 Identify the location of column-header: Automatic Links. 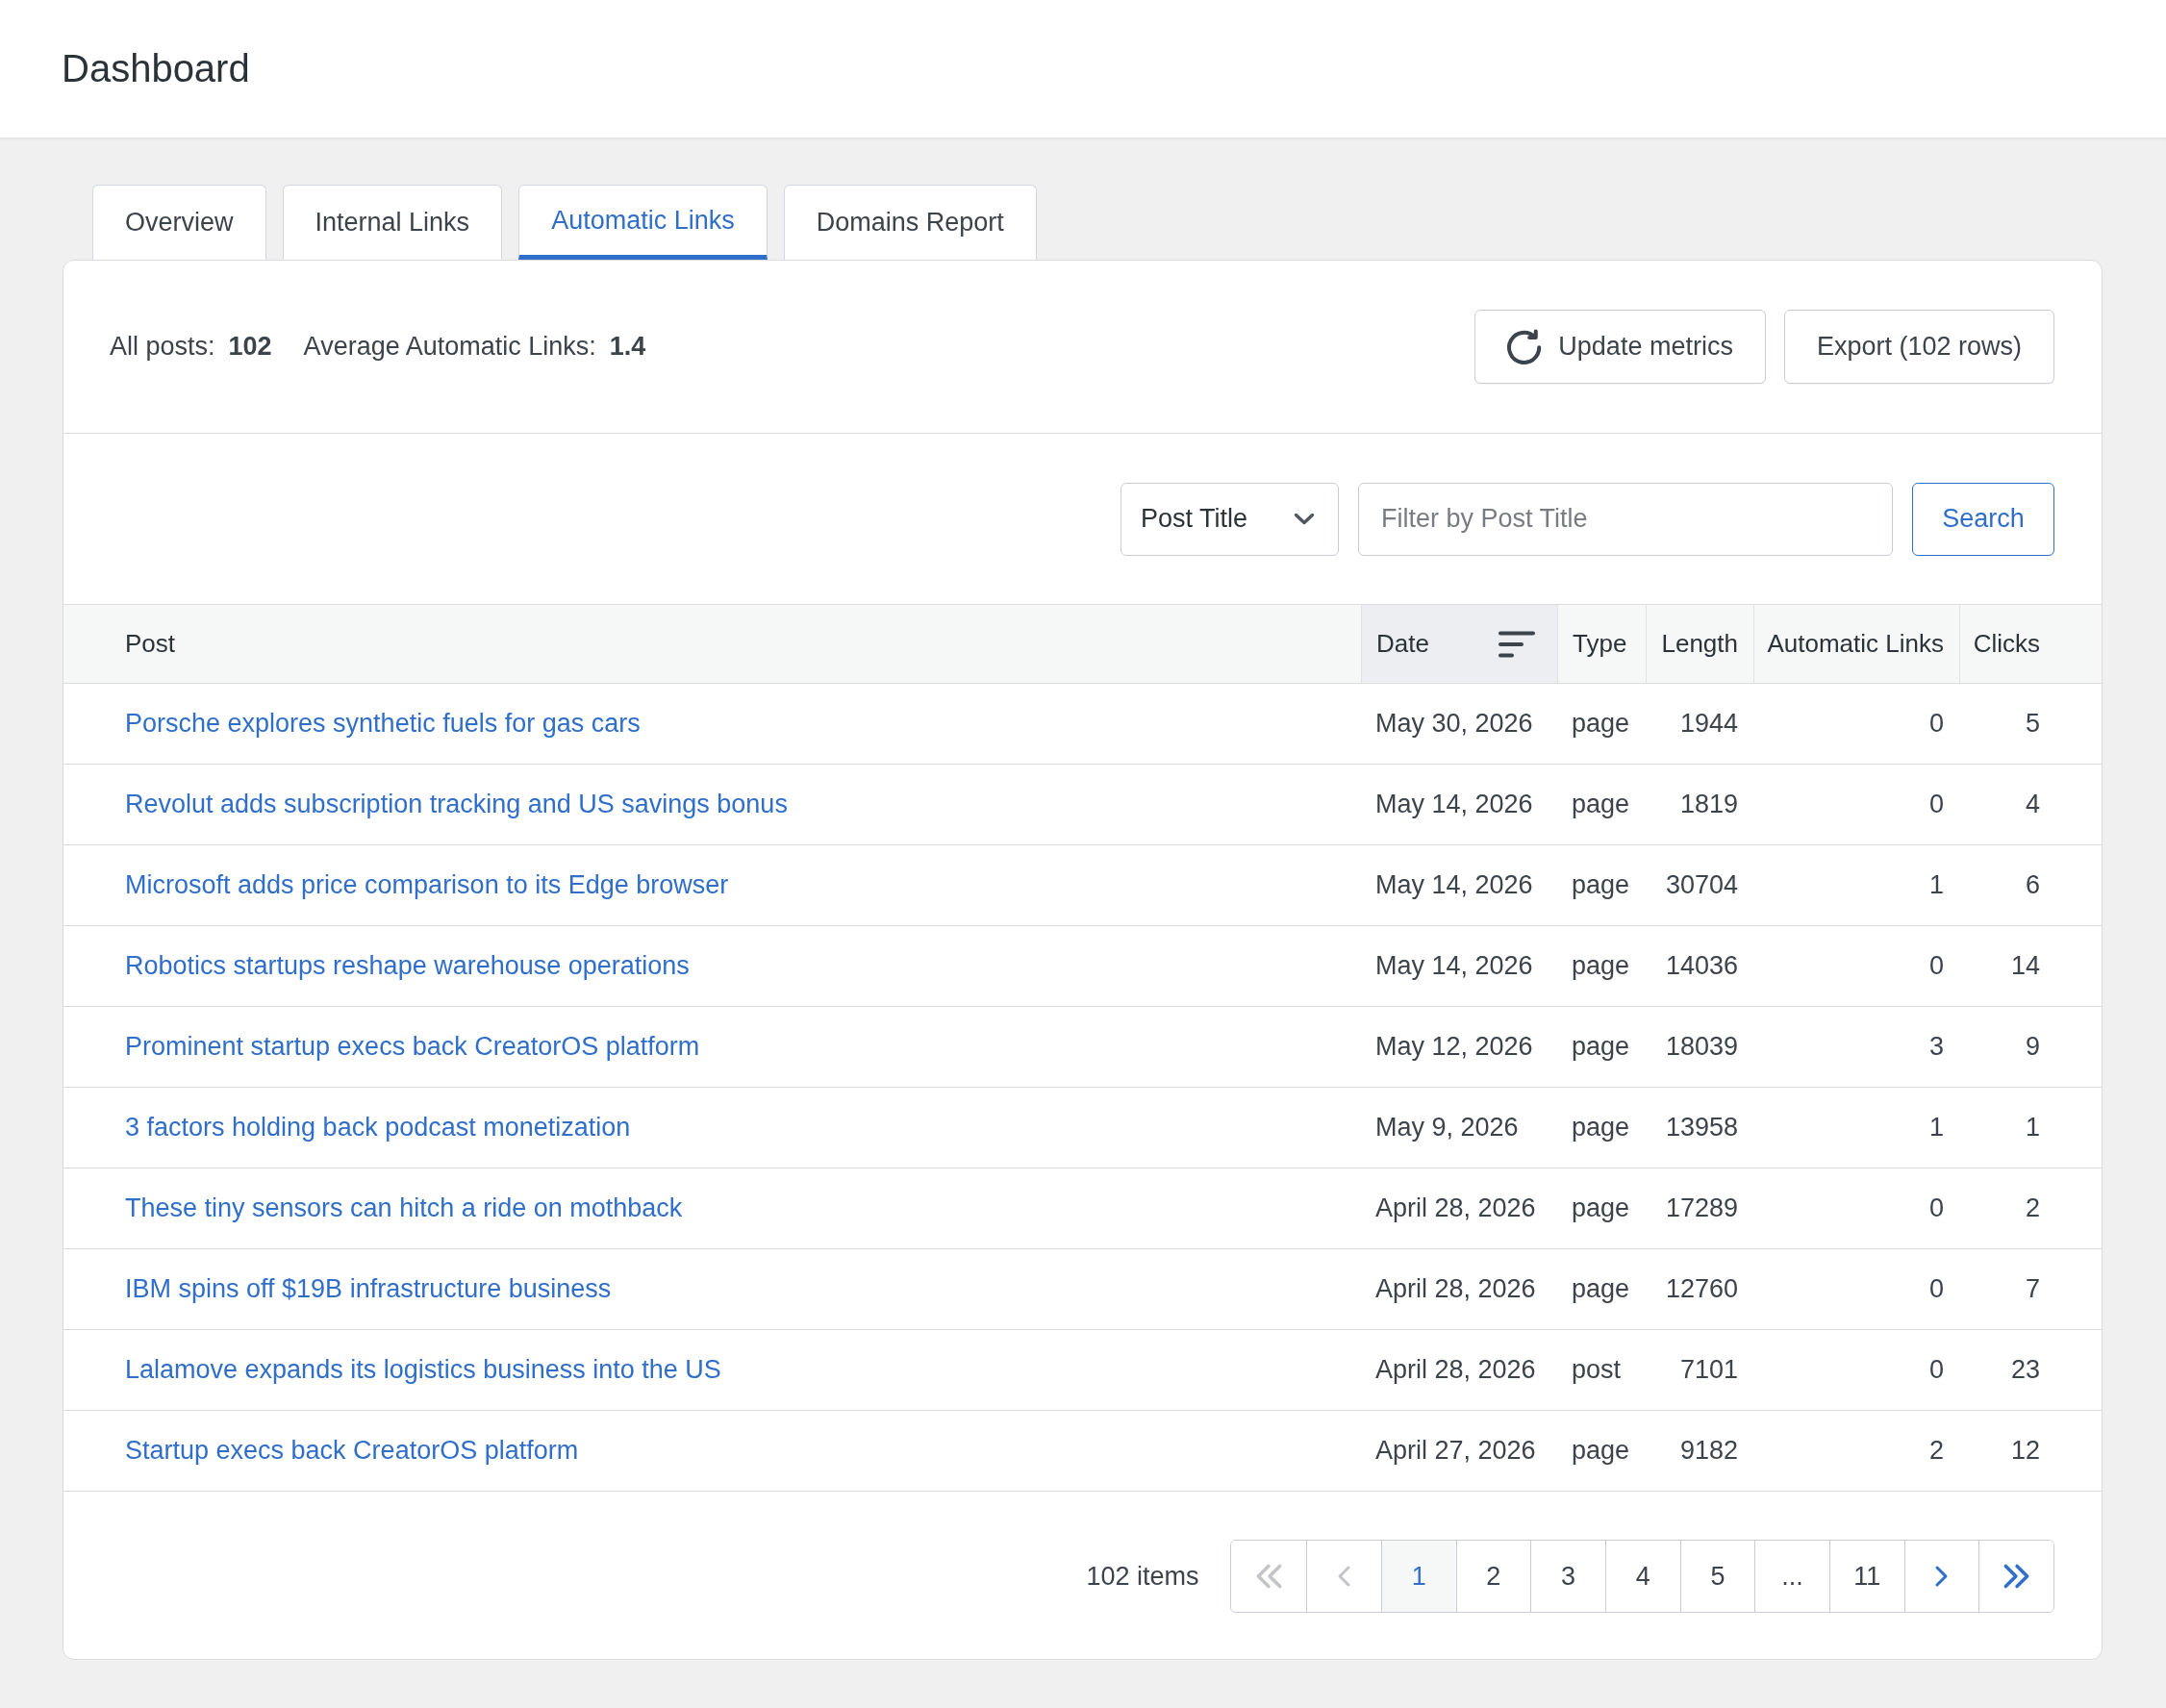
(1856, 644).